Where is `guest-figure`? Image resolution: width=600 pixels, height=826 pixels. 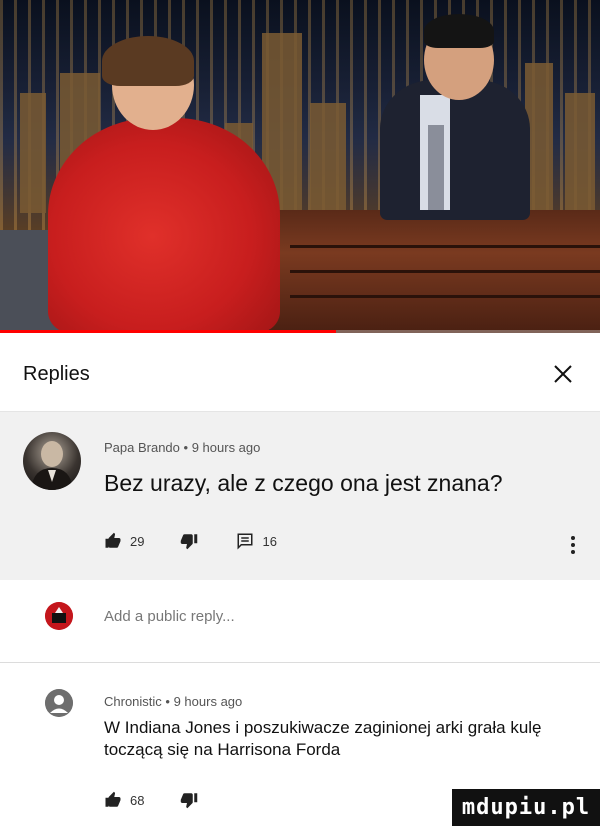 guest-figure is located at coordinates (164, 225).